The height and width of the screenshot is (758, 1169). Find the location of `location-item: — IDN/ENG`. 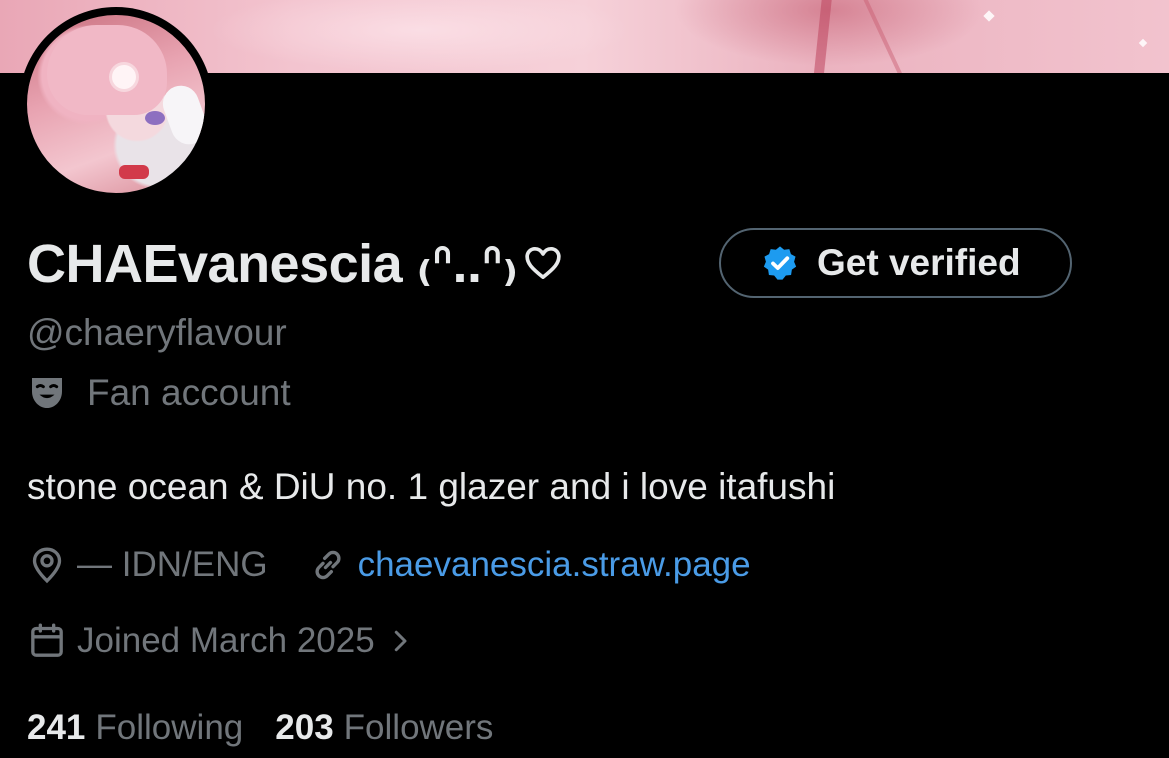

location-item: — IDN/ENG is located at coordinates (147, 565).